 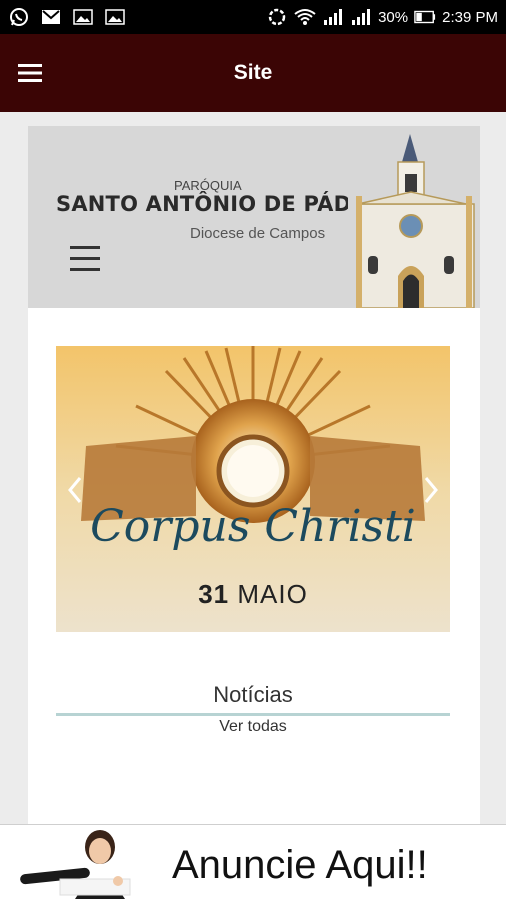 I want to click on ad-person-image, so click(x=75, y=864).